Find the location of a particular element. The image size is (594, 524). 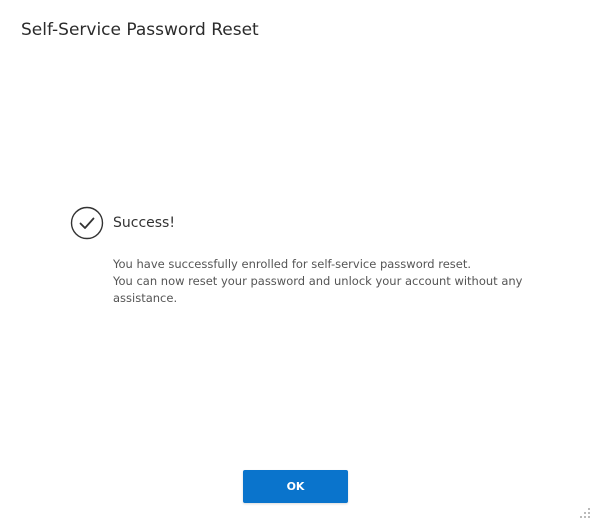

resize-grip-icon is located at coordinates (585, 513).